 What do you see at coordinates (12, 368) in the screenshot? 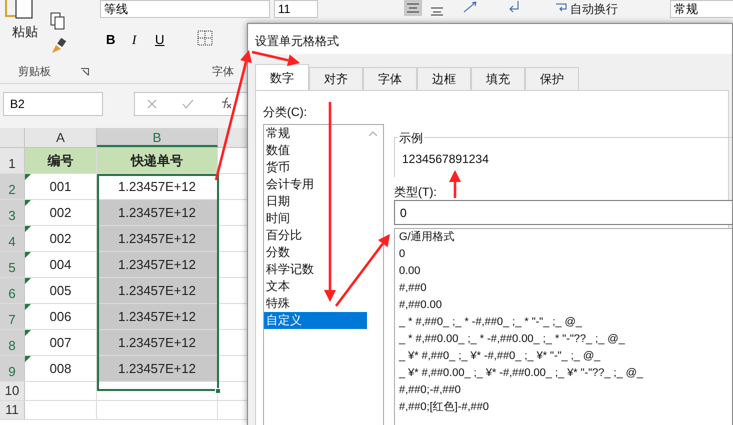
I see `row-header: 9` at bounding box center [12, 368].